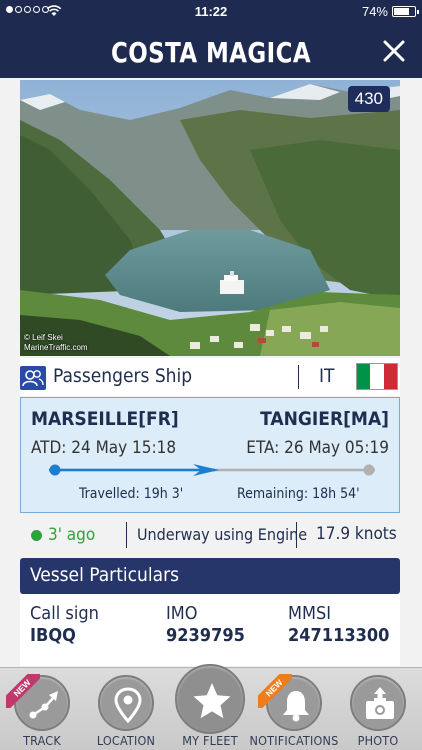 This screenshot has width=422, height=750. Describe the element at coordinates (368, 99) in the screenshot. I see `photo-count-badge: 430` at that location.